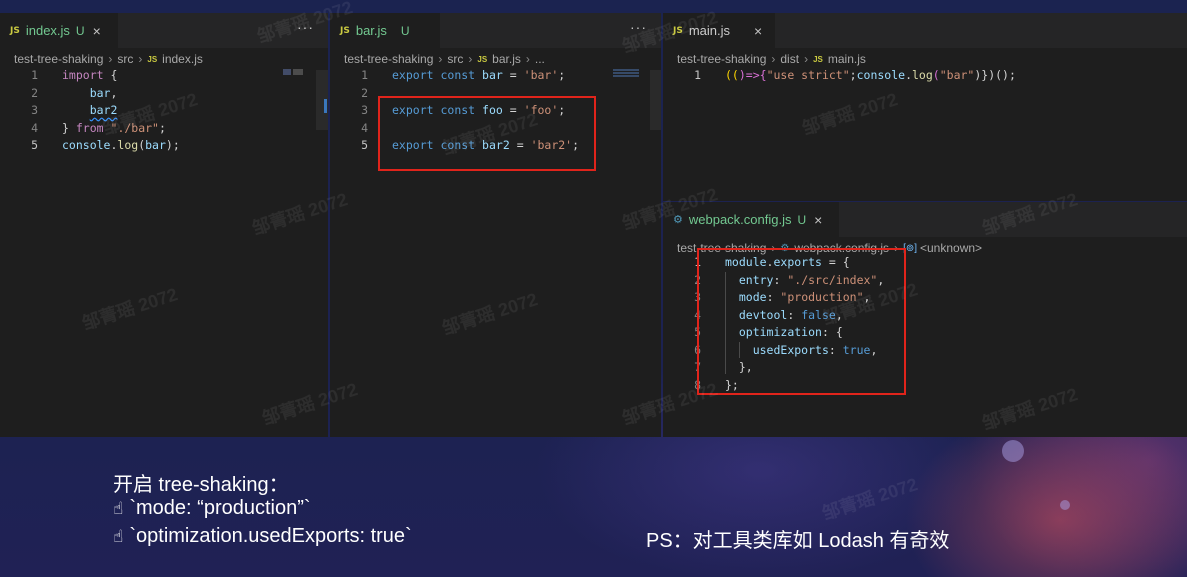  I want to click on tab-webpack-config: ⚙ webpack.config.js U ×, so click(751, 219).